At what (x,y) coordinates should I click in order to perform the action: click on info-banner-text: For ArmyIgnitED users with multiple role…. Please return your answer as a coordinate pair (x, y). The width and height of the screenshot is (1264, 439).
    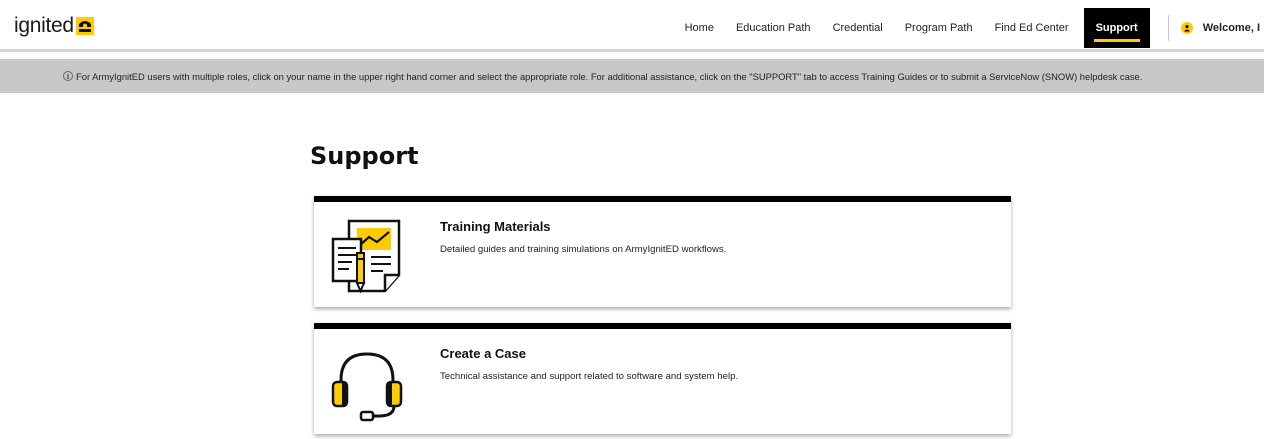
    Looking at the image, I should click on (609, 76).